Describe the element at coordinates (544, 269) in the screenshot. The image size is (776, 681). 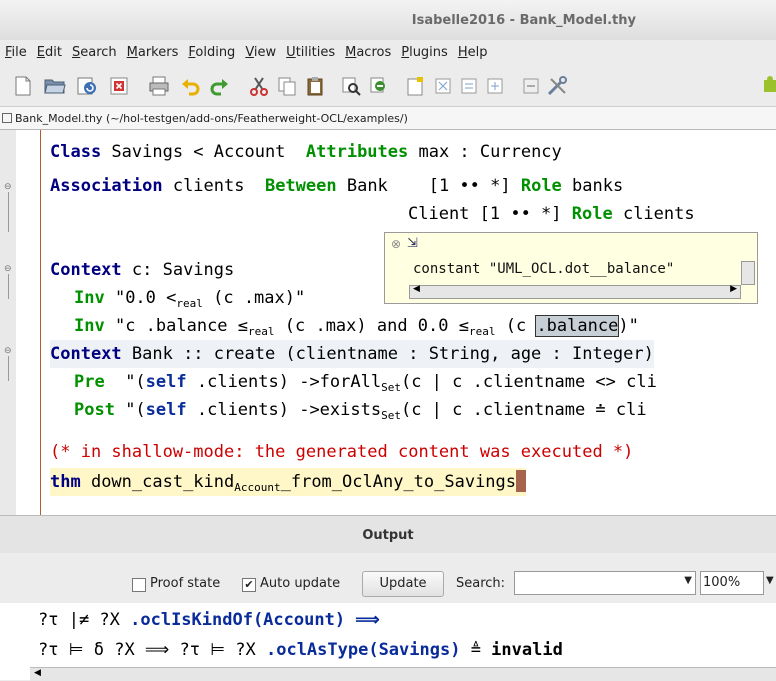
I see `tooltip-text: constant "UML_OCL.dot__balance"` at that location.